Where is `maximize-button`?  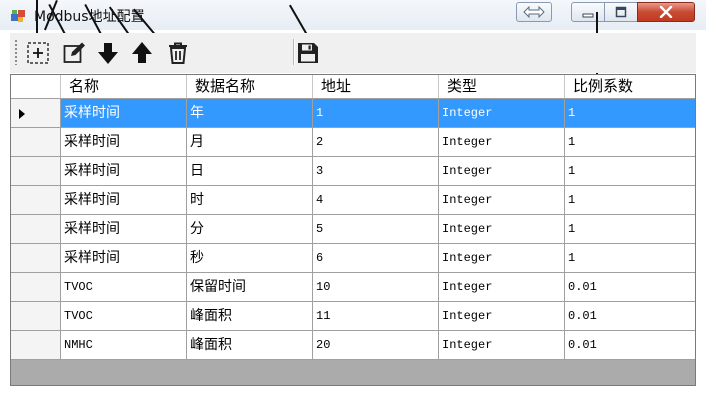 maximize-button is located at coordinates (621, 12).